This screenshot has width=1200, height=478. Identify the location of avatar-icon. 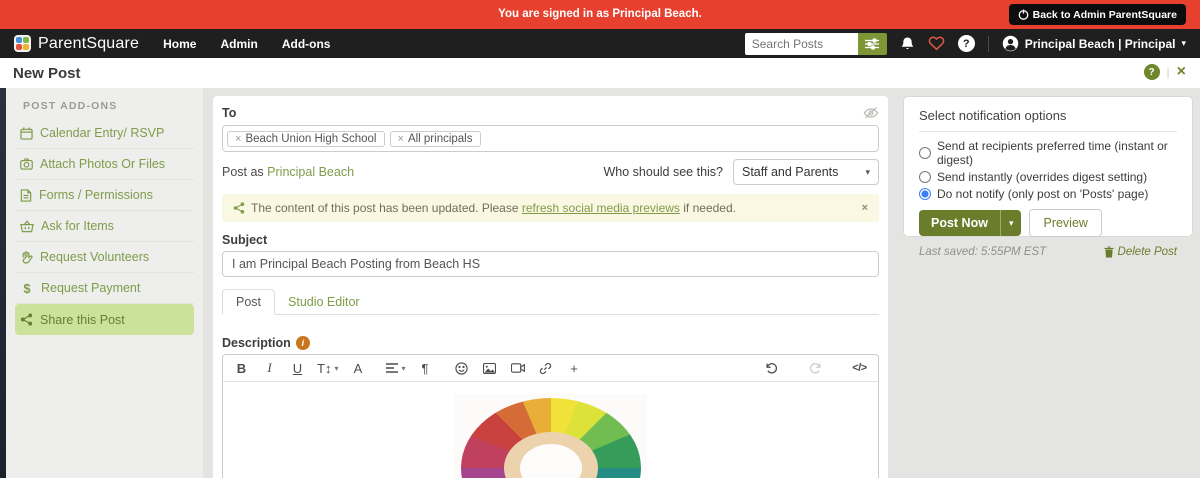
(1010, 43).